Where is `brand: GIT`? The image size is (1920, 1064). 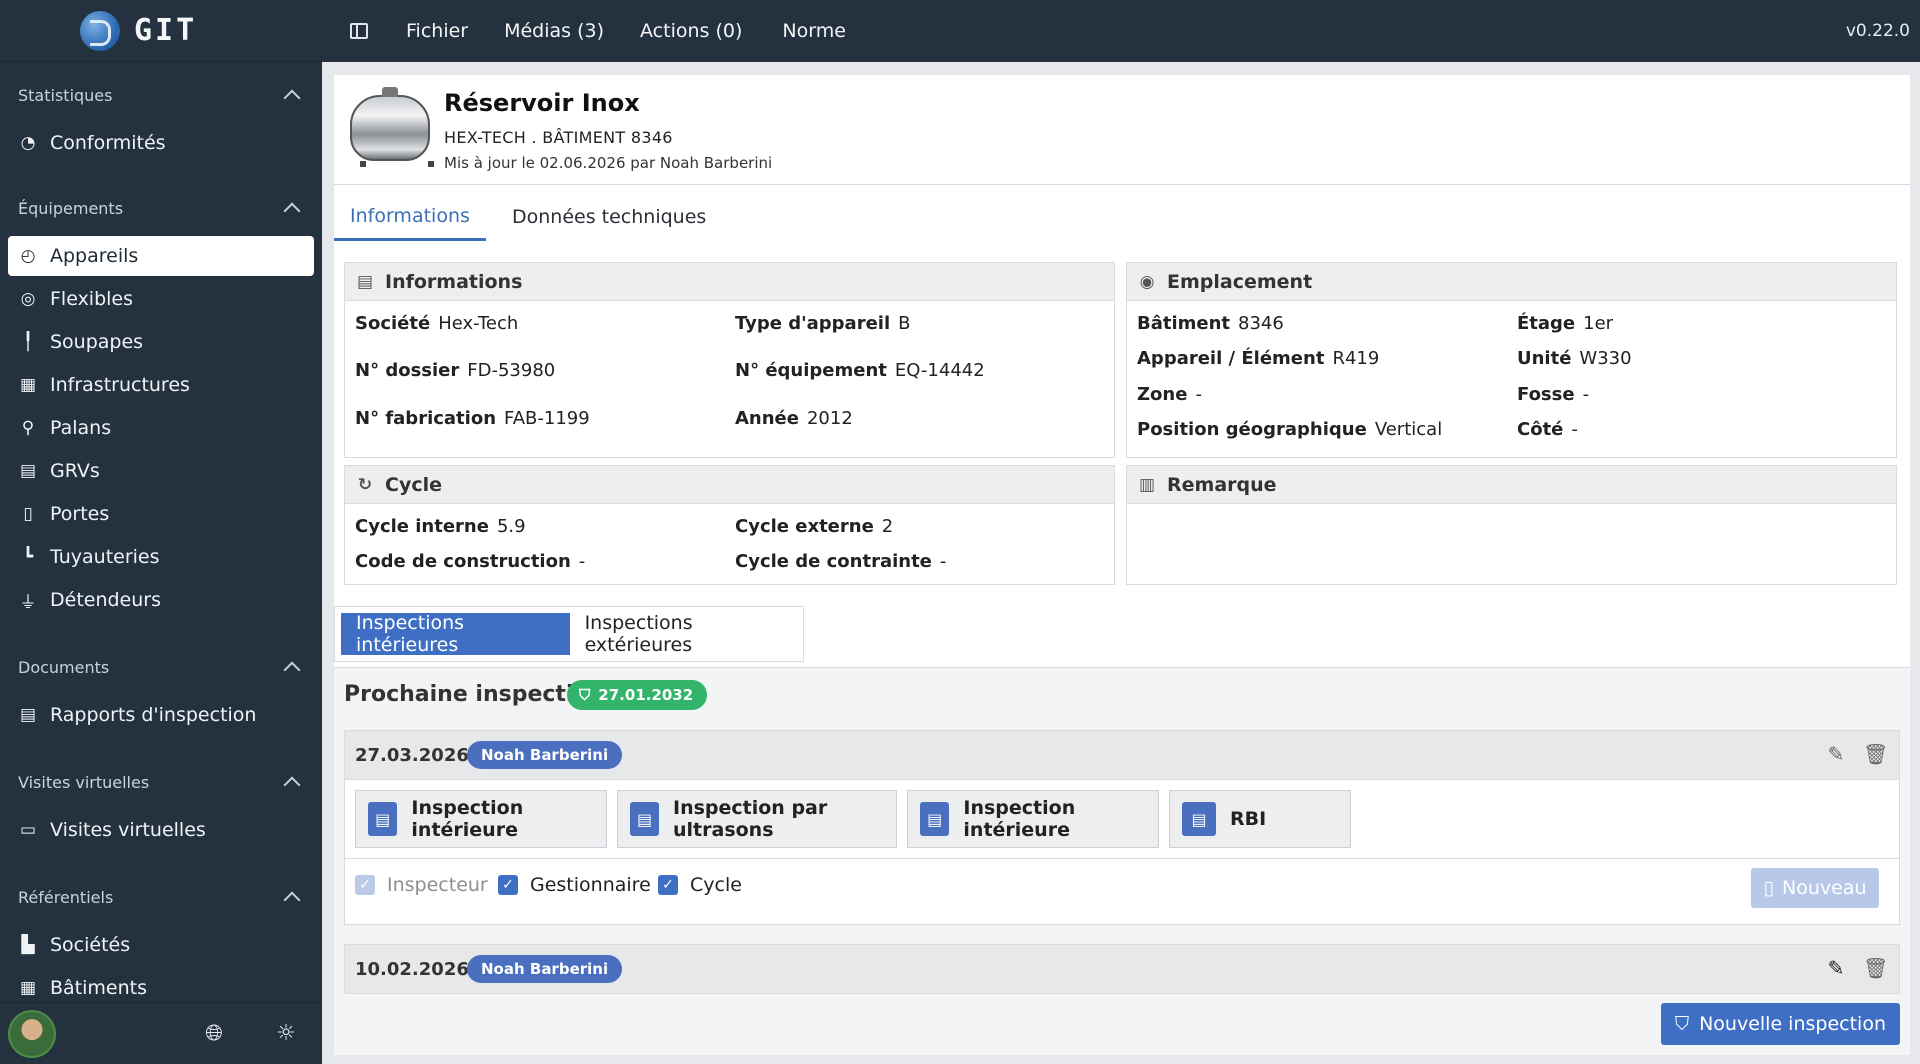 brand: GIT is located at coordinates (161, 31).